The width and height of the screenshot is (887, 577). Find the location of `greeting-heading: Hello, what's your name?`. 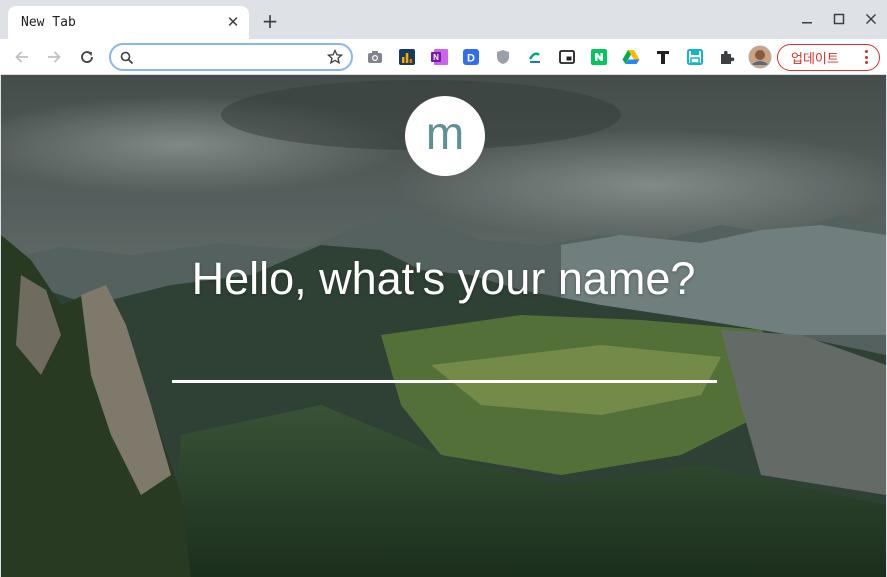

greeting-heading: Hello, what's your name? is located at coordinates (443, 278).